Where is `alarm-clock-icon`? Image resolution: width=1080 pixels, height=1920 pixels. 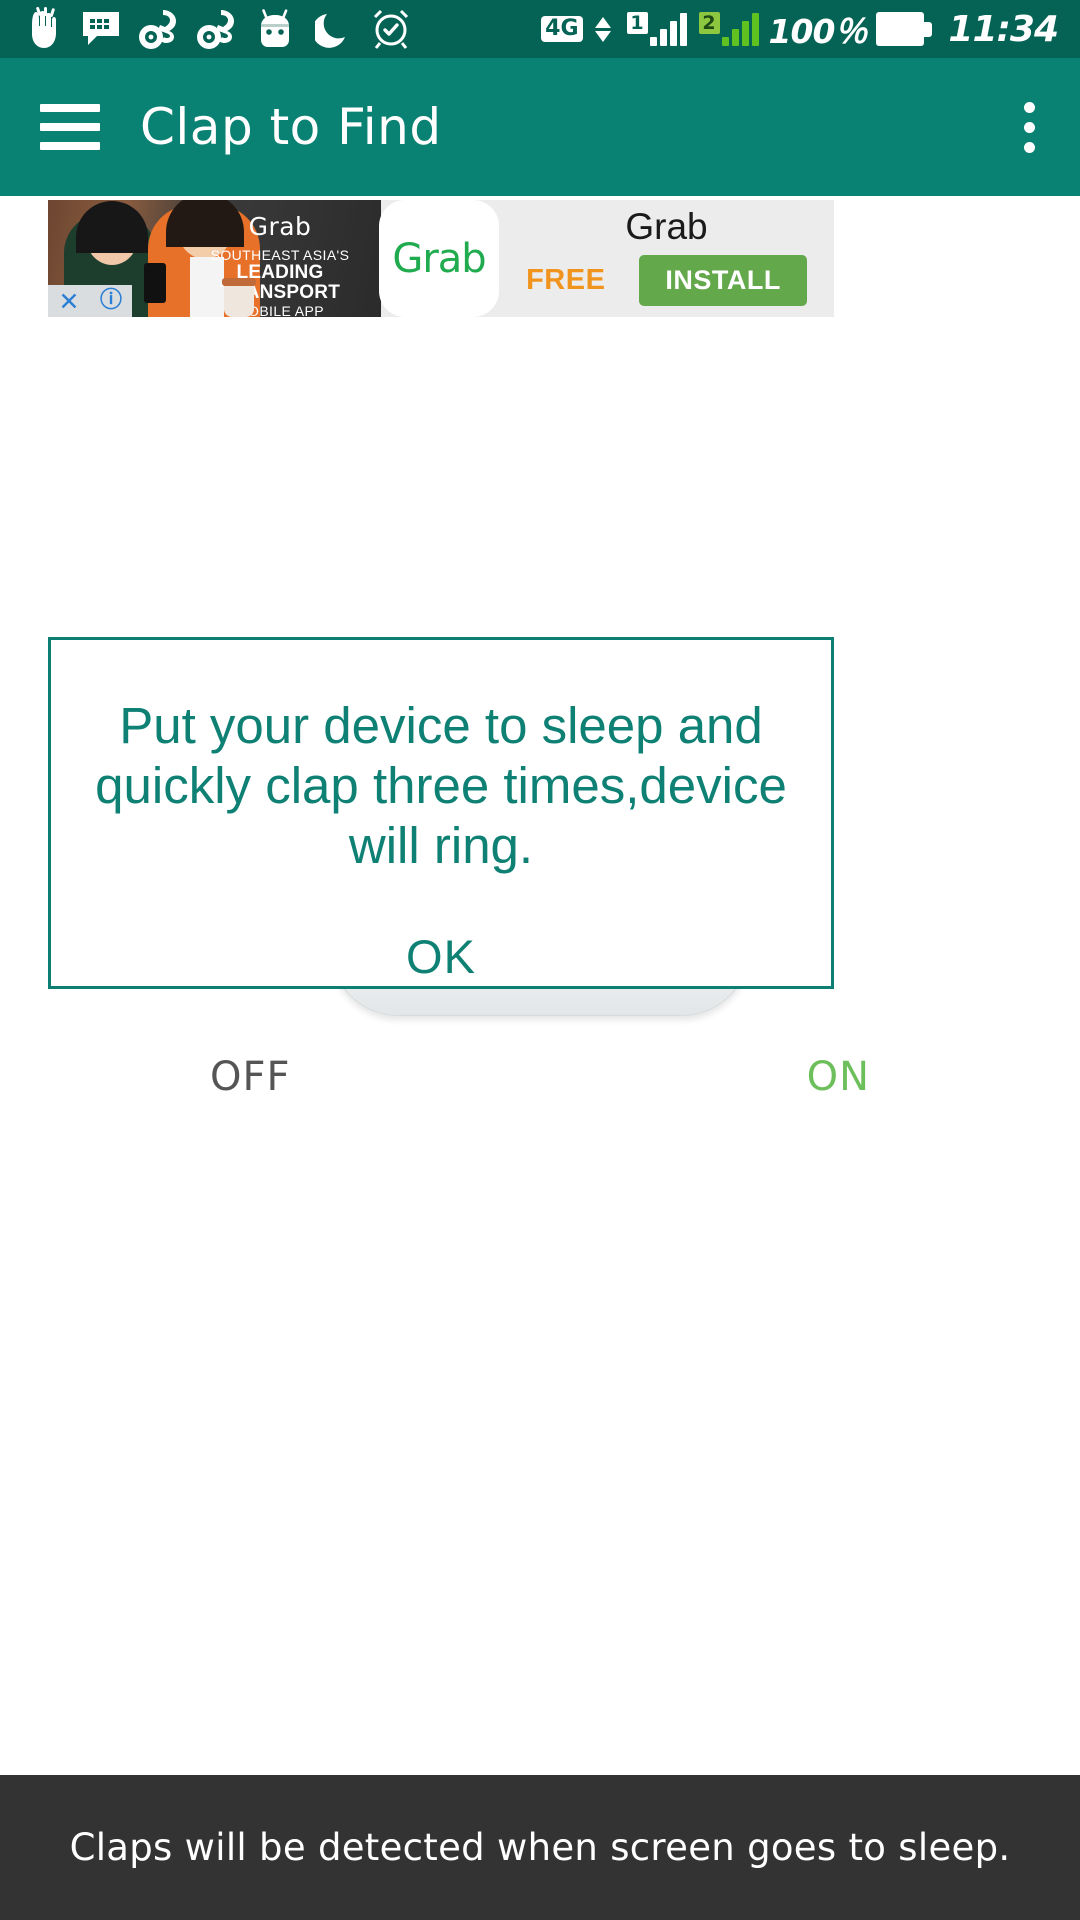
alarm-clock-icon is located at coordinates (391, 29).